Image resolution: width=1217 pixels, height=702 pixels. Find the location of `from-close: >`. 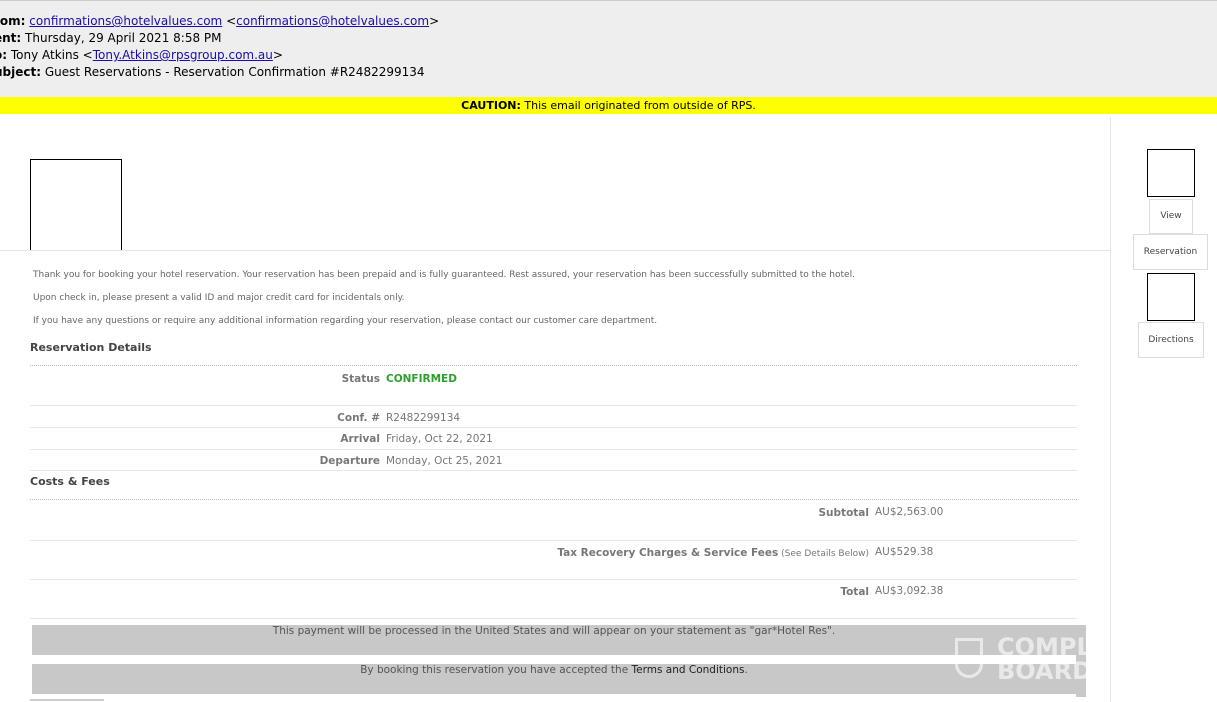

from-close: > is located at coordinates (434, 21).